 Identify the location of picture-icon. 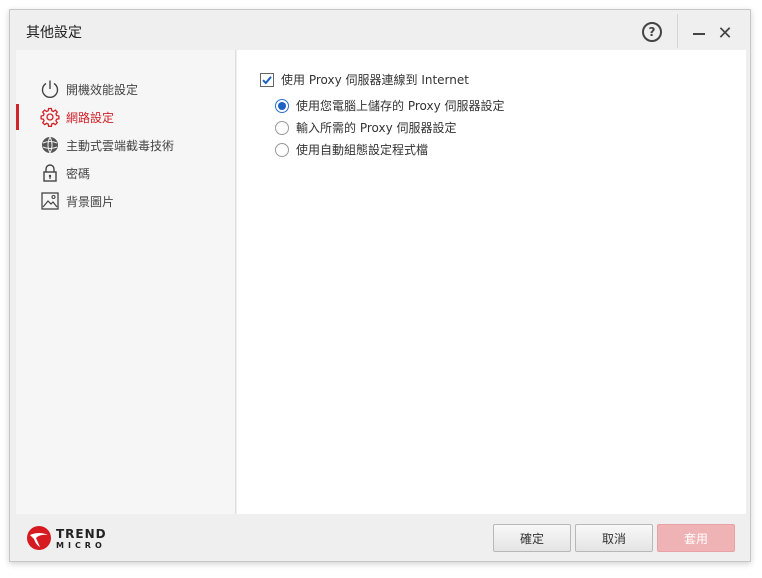
(50, 201).